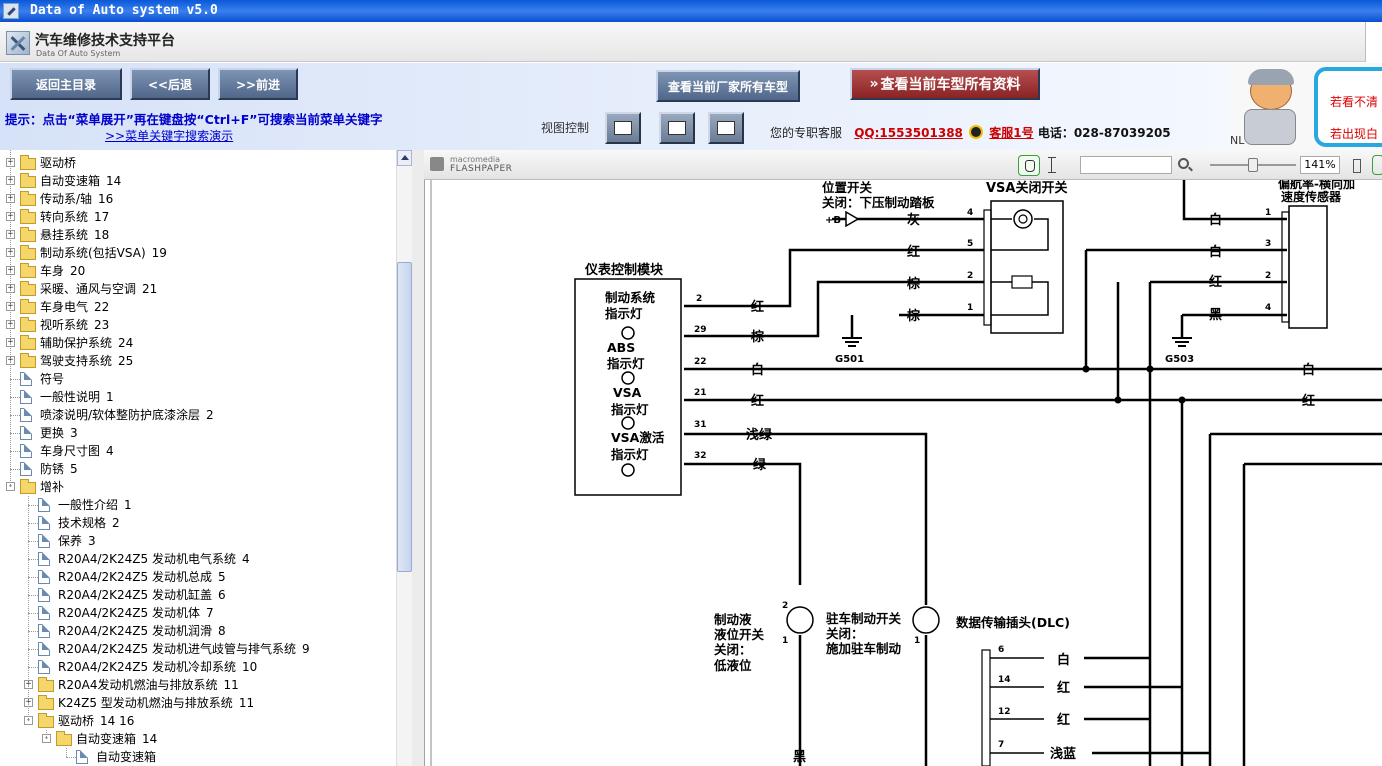 The image size is (1382, 766). Describe the element at coordinates (198, 739) in the screenshot. I see `tree-item: - 自动变速箱 14` at that location.